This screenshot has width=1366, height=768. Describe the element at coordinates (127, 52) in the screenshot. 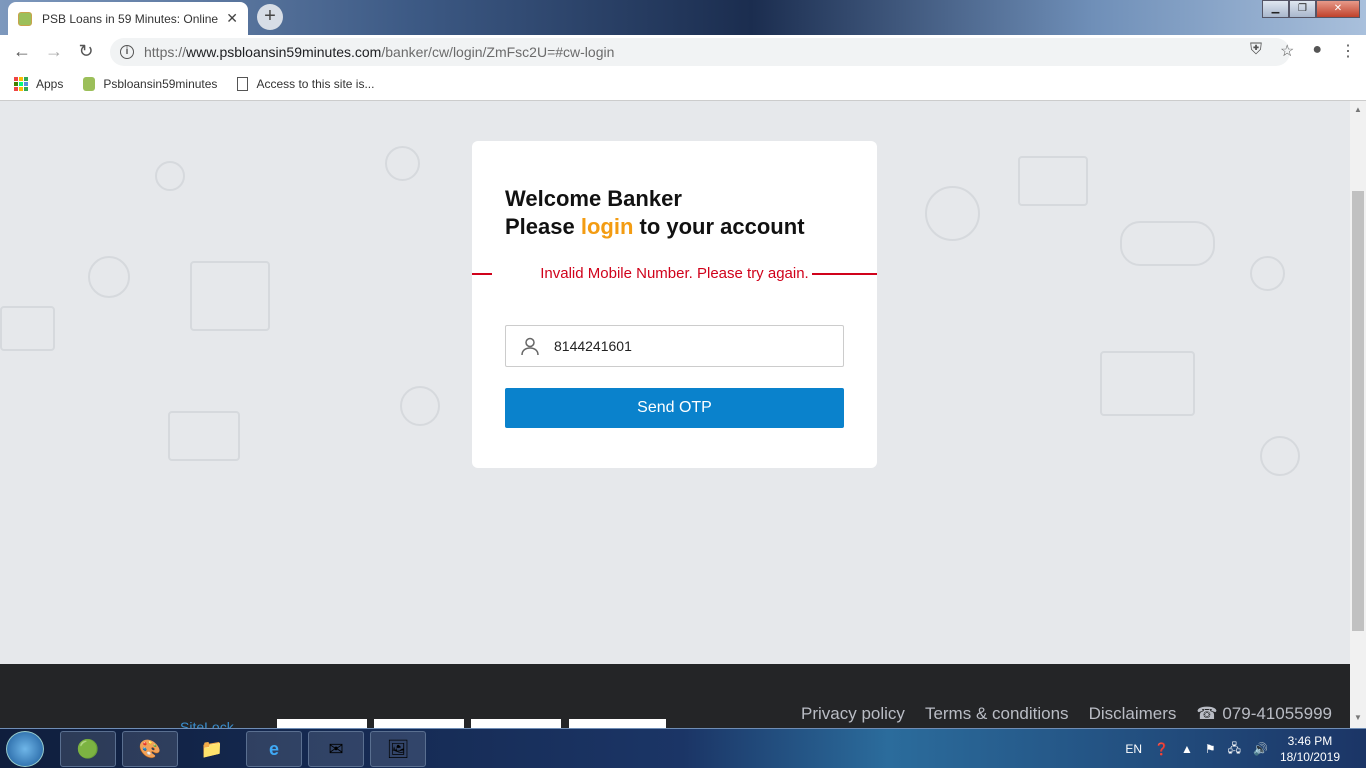

I see `info-icon: i` at that location.